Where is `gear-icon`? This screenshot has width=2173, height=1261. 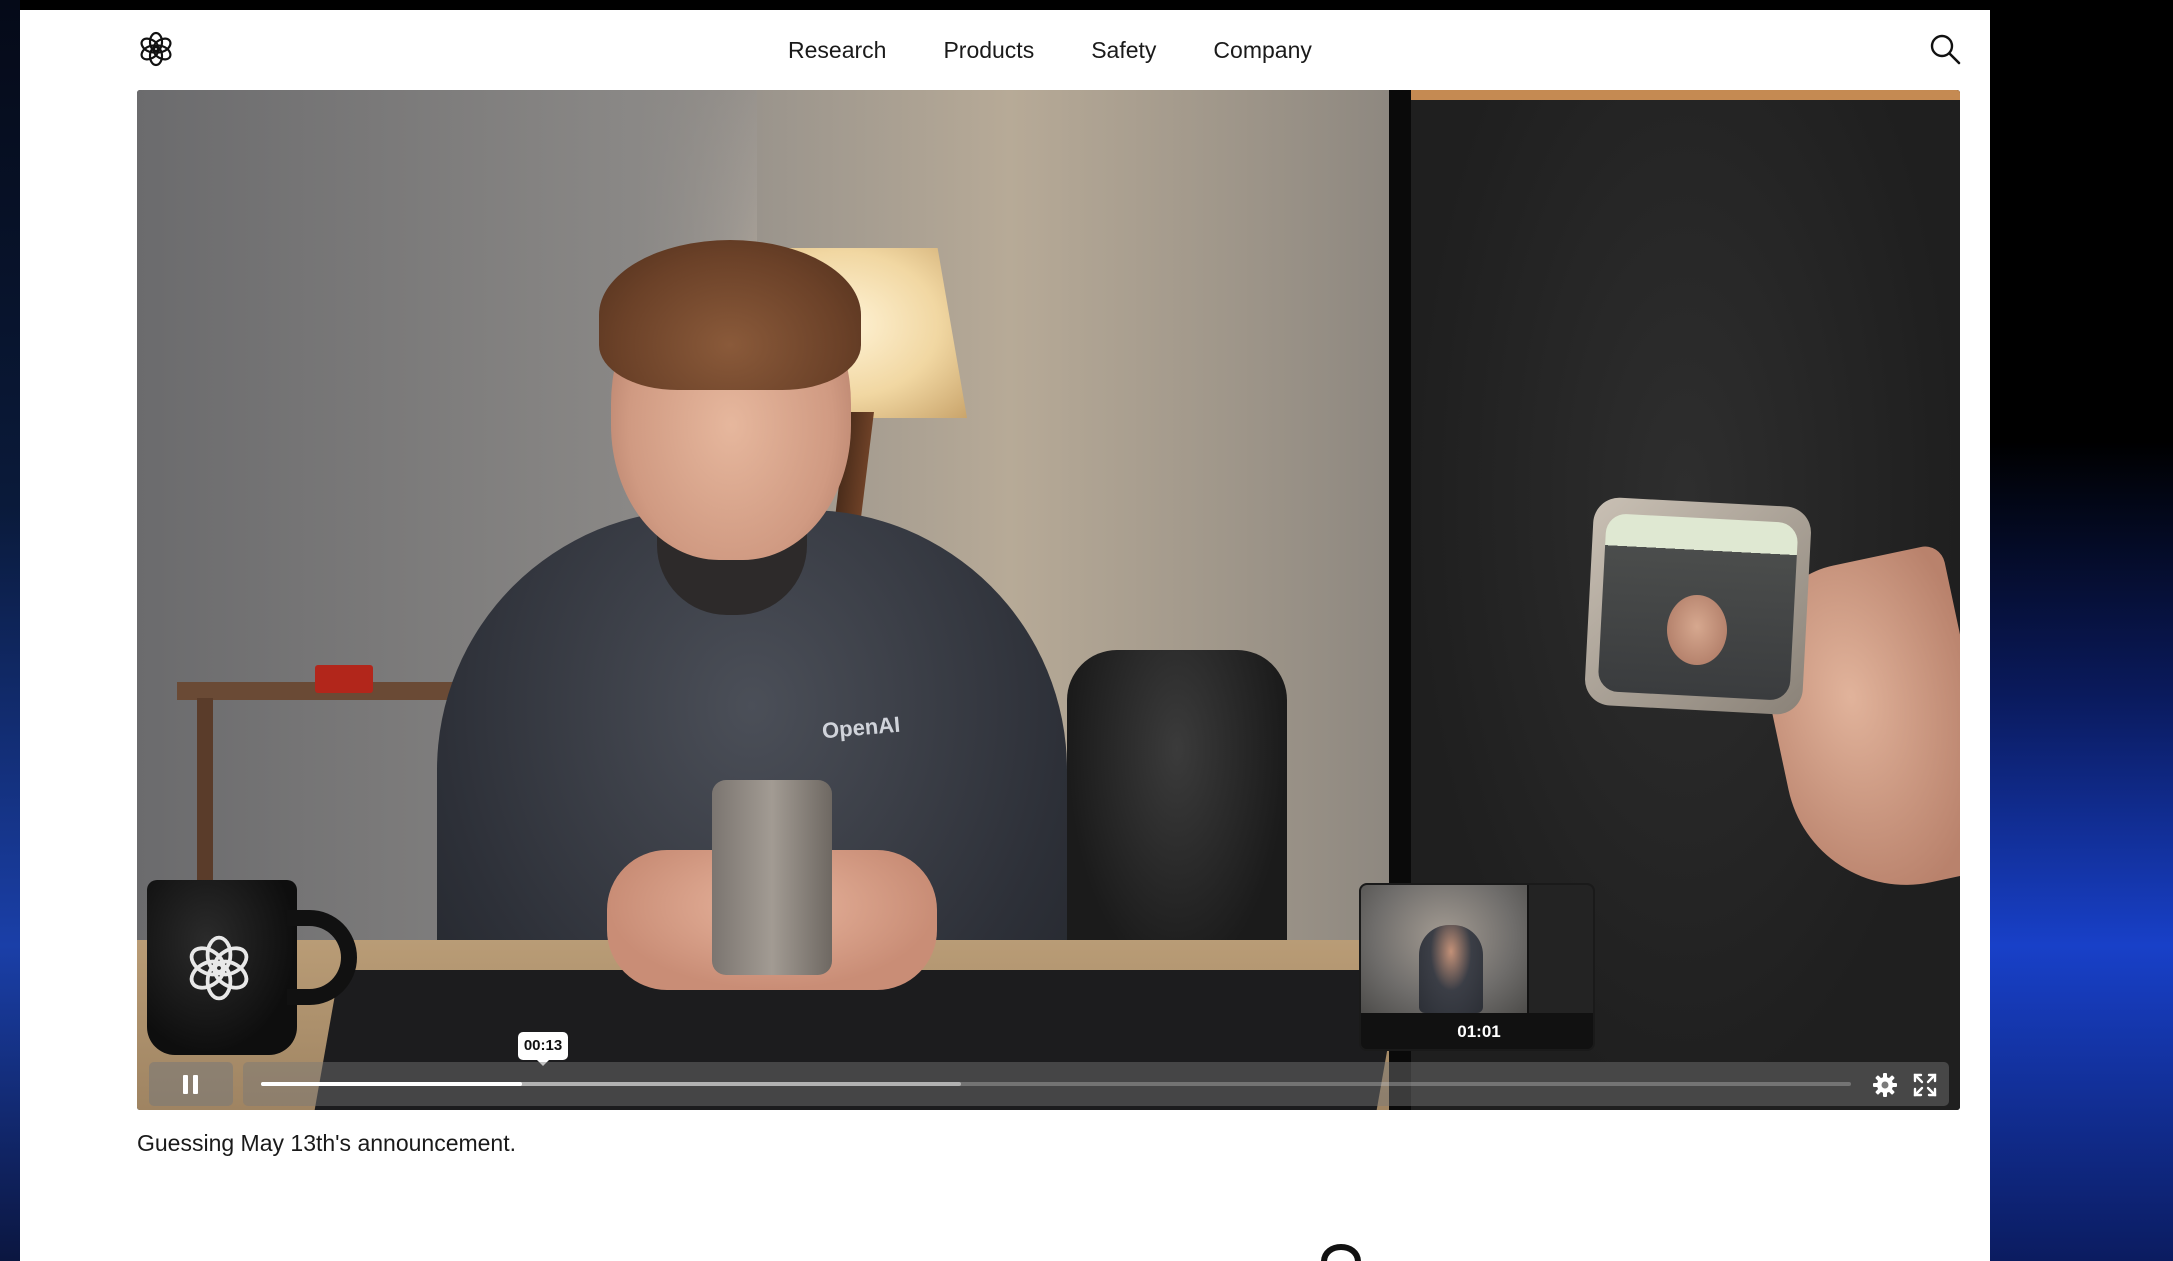
gear-icon is located at coordinates (1885, 1085).